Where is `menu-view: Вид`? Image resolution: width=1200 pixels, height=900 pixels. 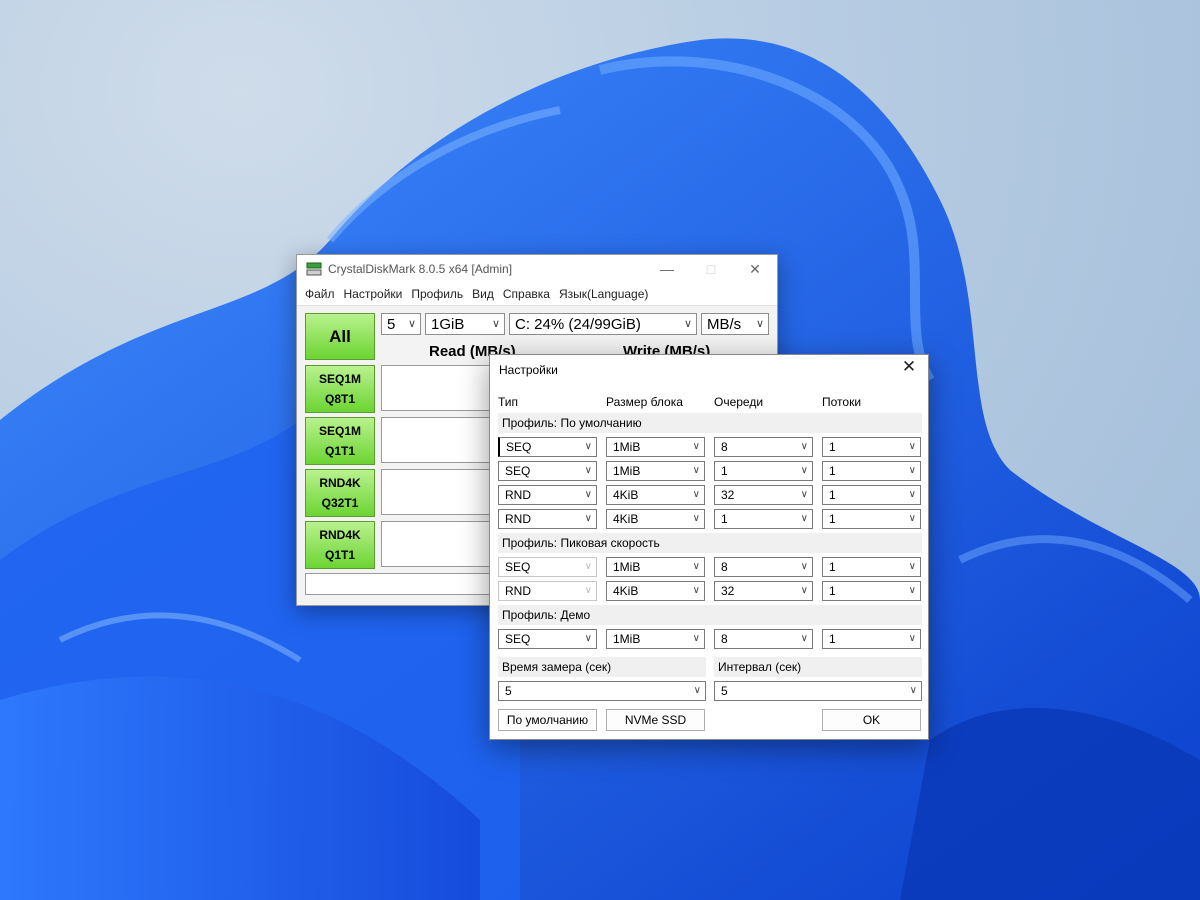
menu-view: Вид is located at coordinates (483, 294).